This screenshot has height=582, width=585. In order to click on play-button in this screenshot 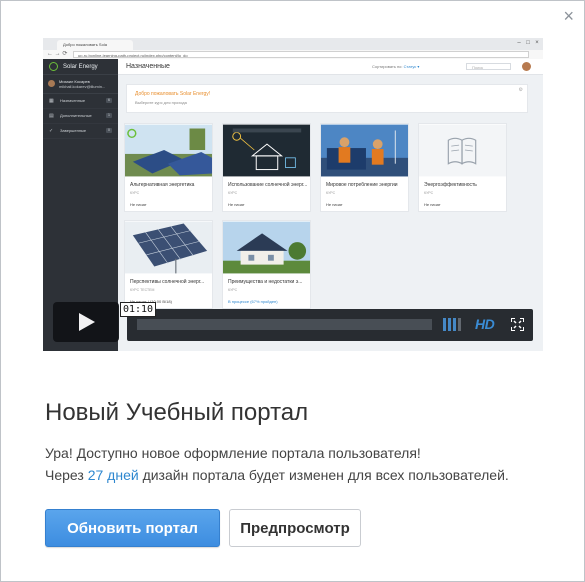, I will do `click(86, 322)`.